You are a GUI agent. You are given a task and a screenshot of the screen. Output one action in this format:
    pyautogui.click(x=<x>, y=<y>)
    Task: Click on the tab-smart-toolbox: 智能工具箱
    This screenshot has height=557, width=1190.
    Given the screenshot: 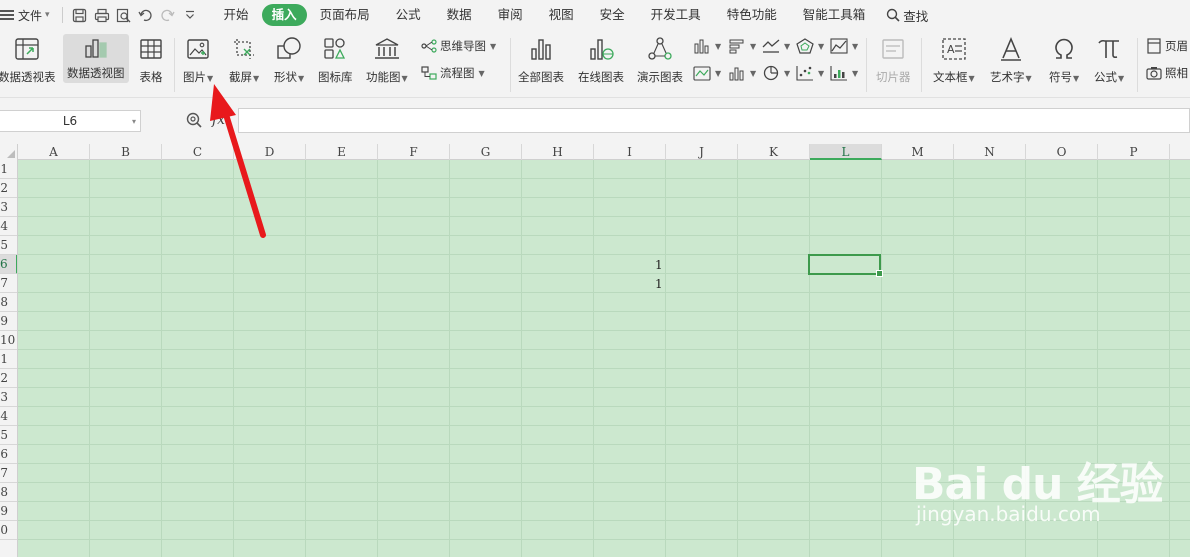 What is the action you would take?
    pyautogui.click(x=834, y=15)
    